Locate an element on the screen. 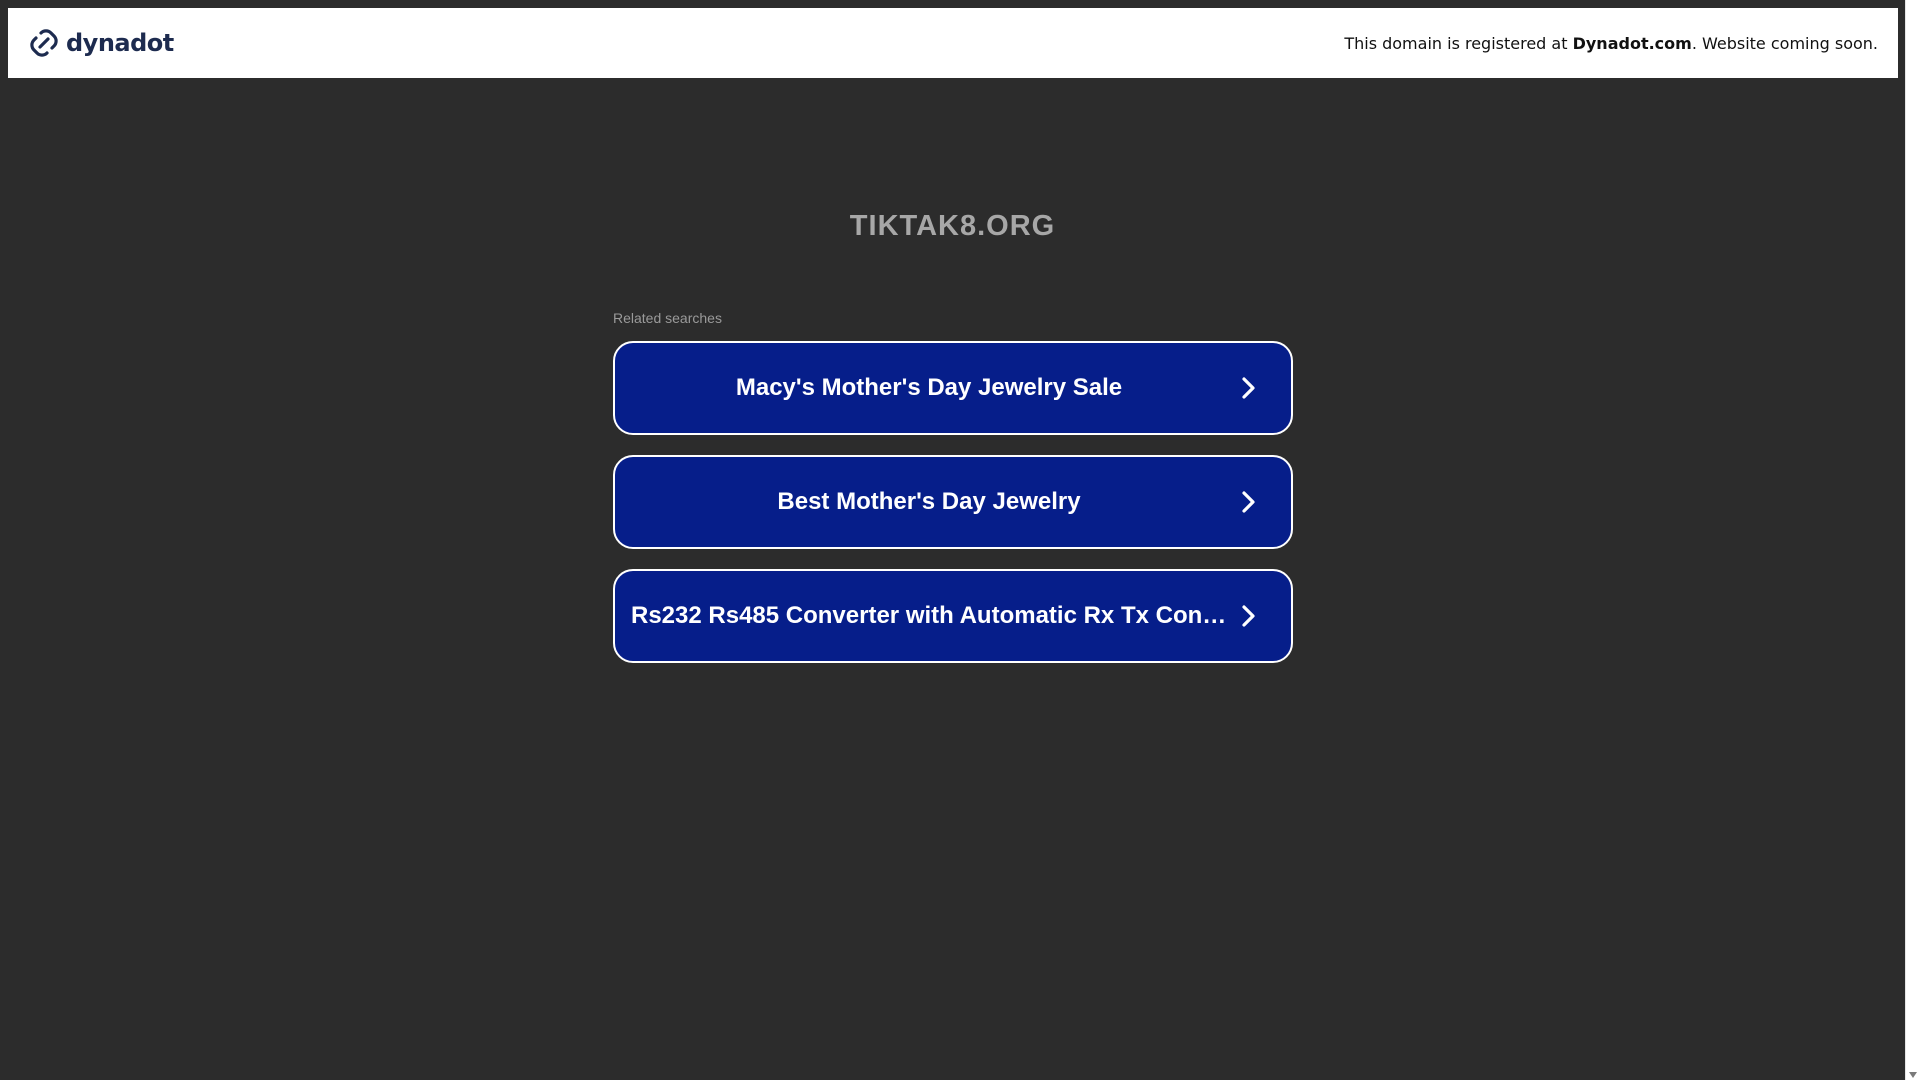 This screenshot has height=1080, width=1920. notice-prefix: This domain is registered at is located at coordinates (1458, 43).